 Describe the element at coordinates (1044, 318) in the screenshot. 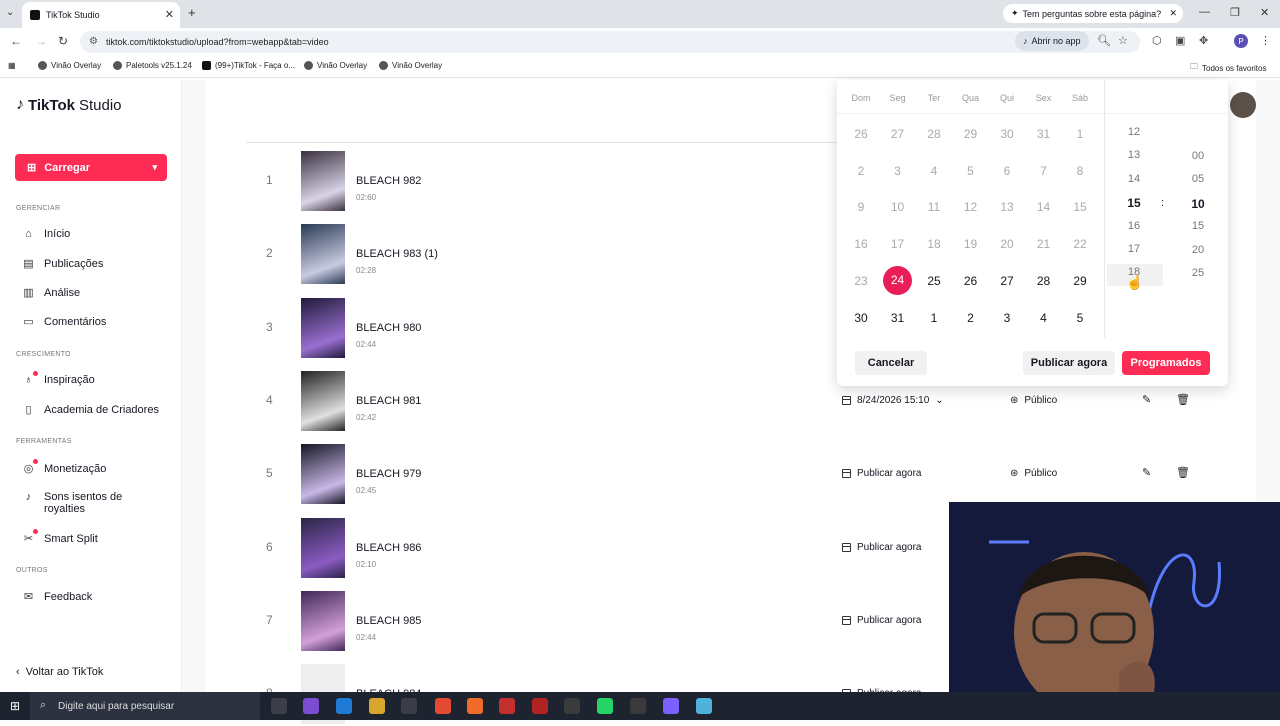

I see `calendar-day: 4` at that location.